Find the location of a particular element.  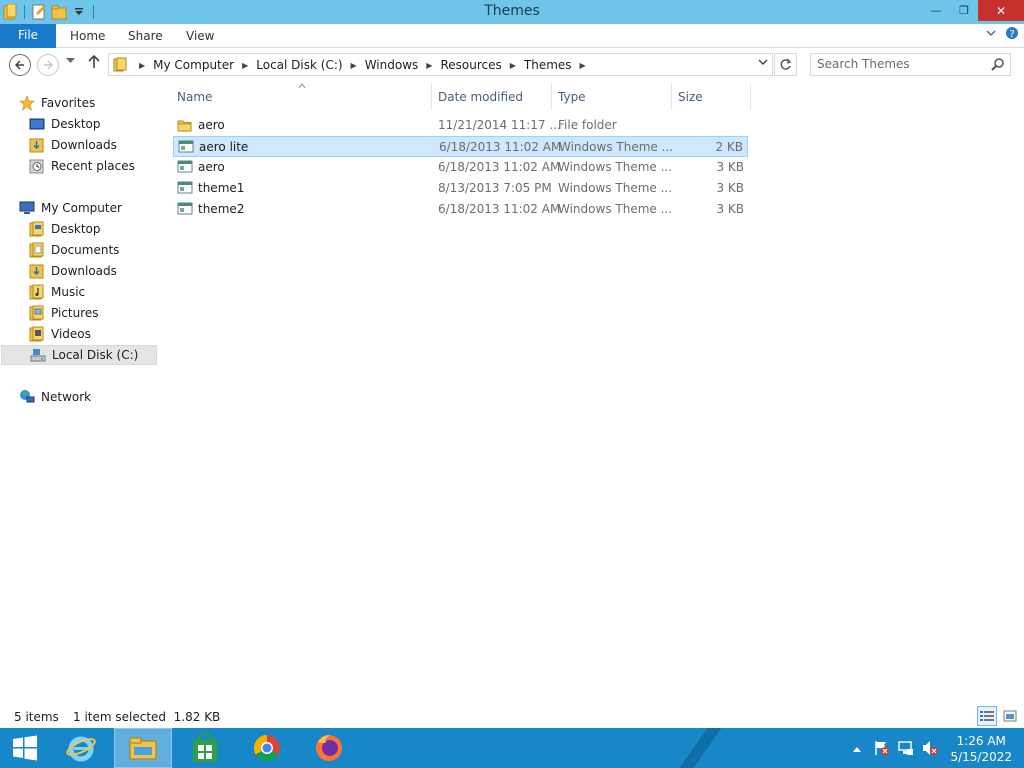

column-type-label: Type is located at coordinates (572, 97).